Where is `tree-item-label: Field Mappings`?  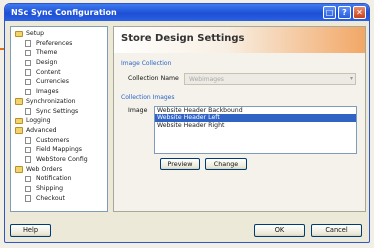
tree-item-label: Field Mappings is located at coordinates (59, 150).